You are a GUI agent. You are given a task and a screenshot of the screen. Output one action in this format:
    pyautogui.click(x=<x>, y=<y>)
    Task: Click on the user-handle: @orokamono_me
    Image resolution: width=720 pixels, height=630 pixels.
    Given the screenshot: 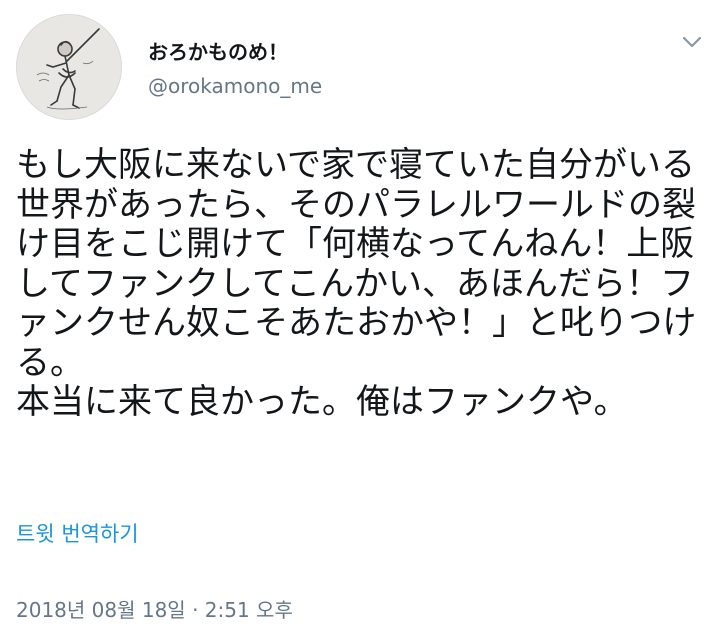 What is the action you would take?
    pyautogui.click(x=235, y=86)
    